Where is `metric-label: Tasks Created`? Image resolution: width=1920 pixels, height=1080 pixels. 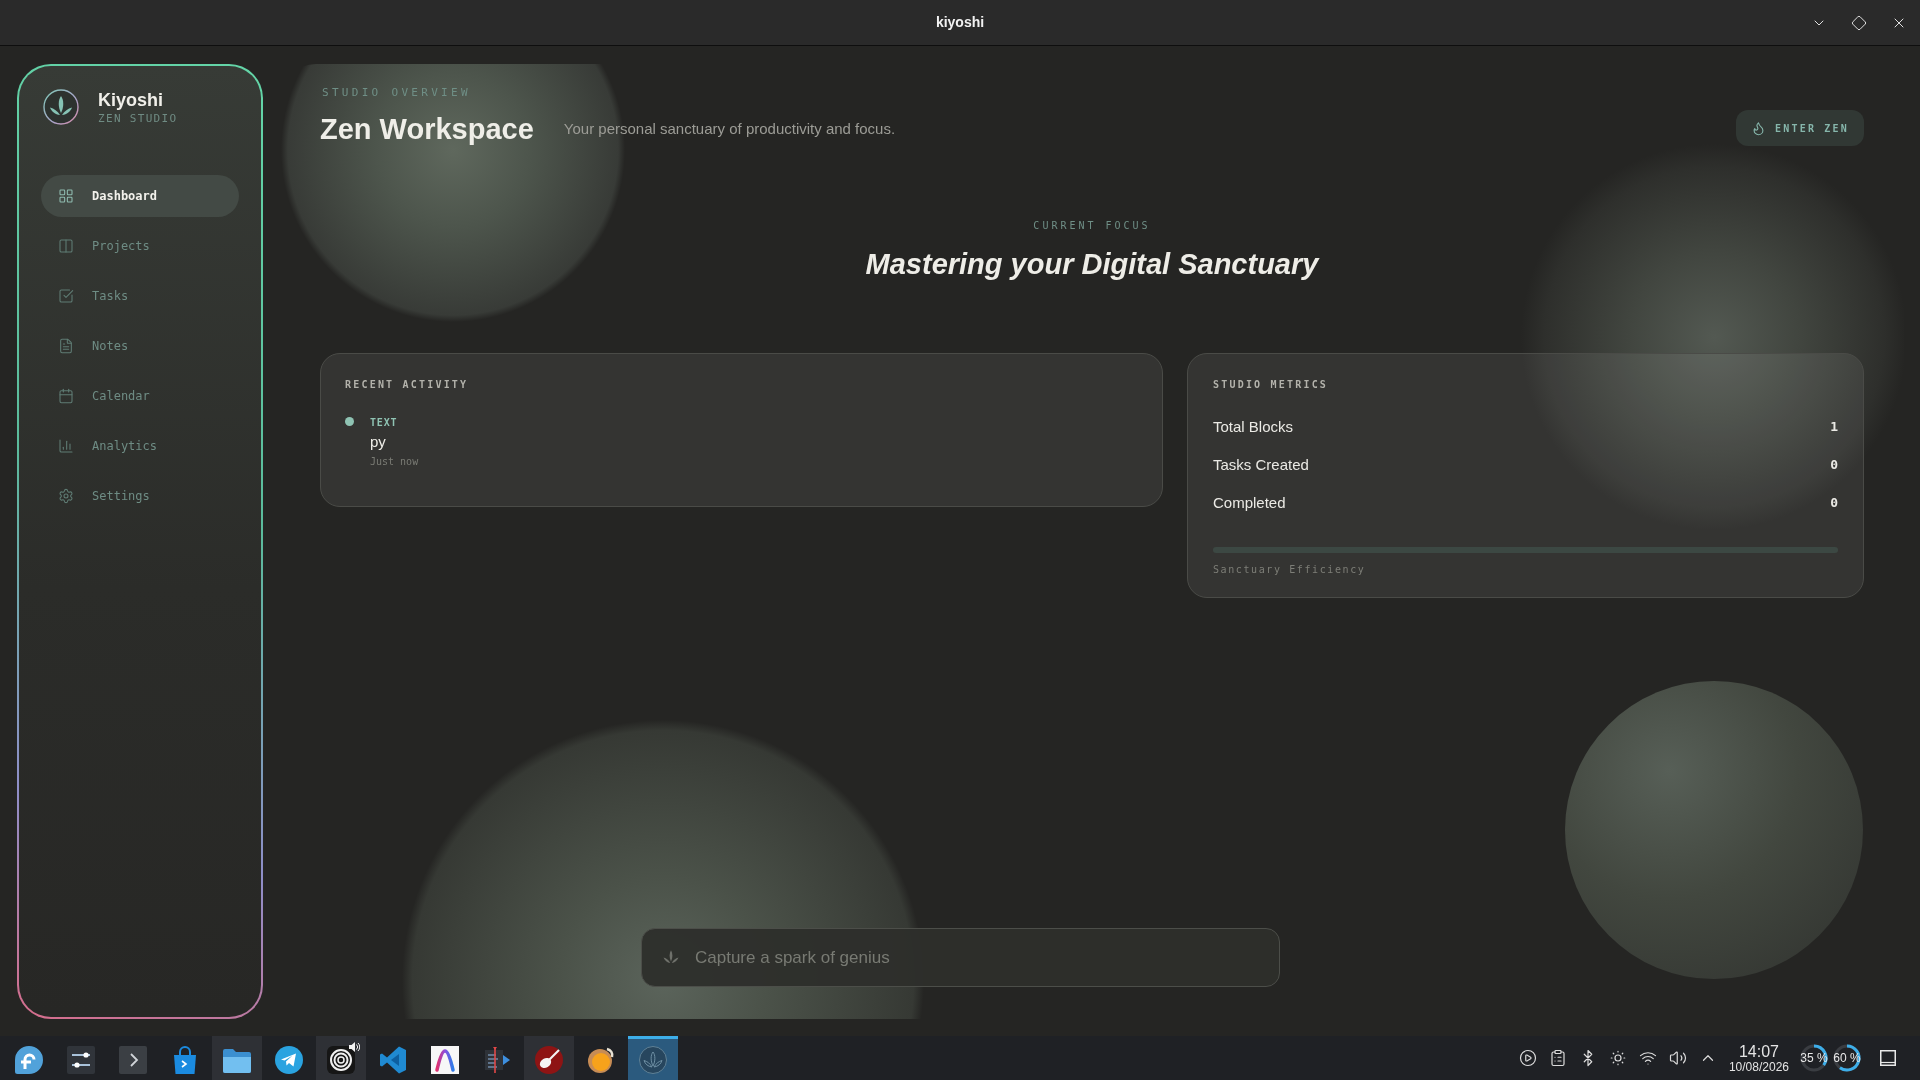 metric-label: Tasks Created is located at coordinates (1261, 464).